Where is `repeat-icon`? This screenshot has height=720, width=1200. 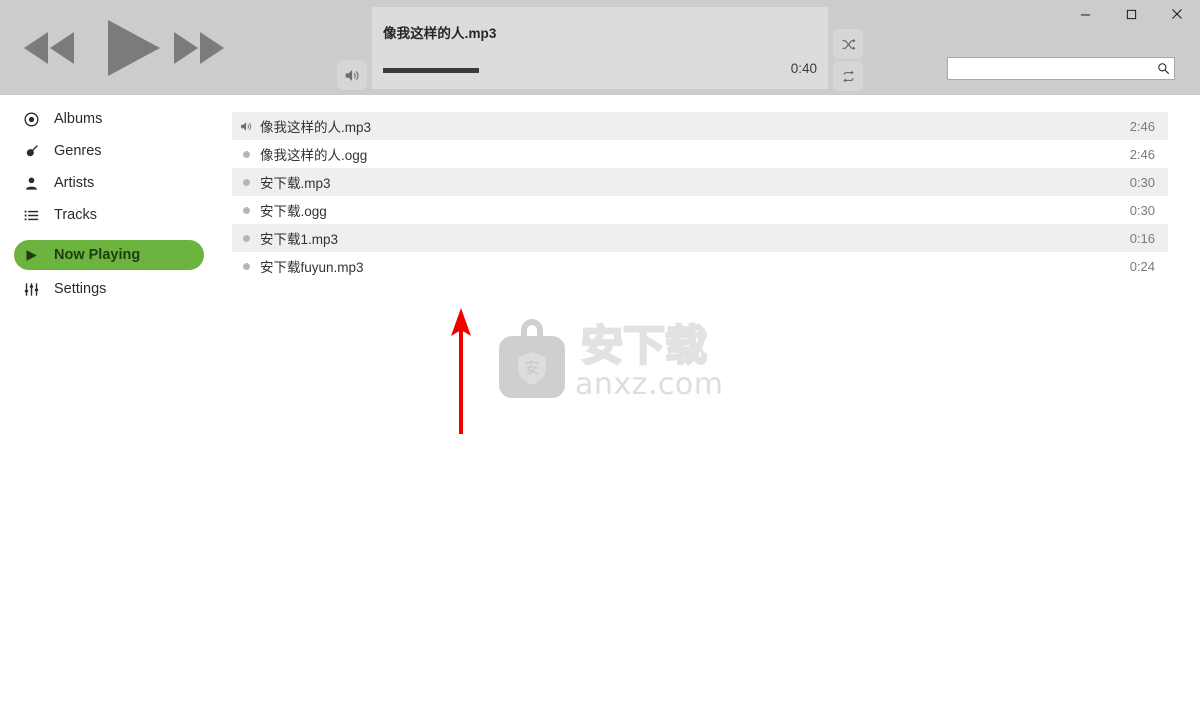
repeat-icon is located at coordinates (848, 76).